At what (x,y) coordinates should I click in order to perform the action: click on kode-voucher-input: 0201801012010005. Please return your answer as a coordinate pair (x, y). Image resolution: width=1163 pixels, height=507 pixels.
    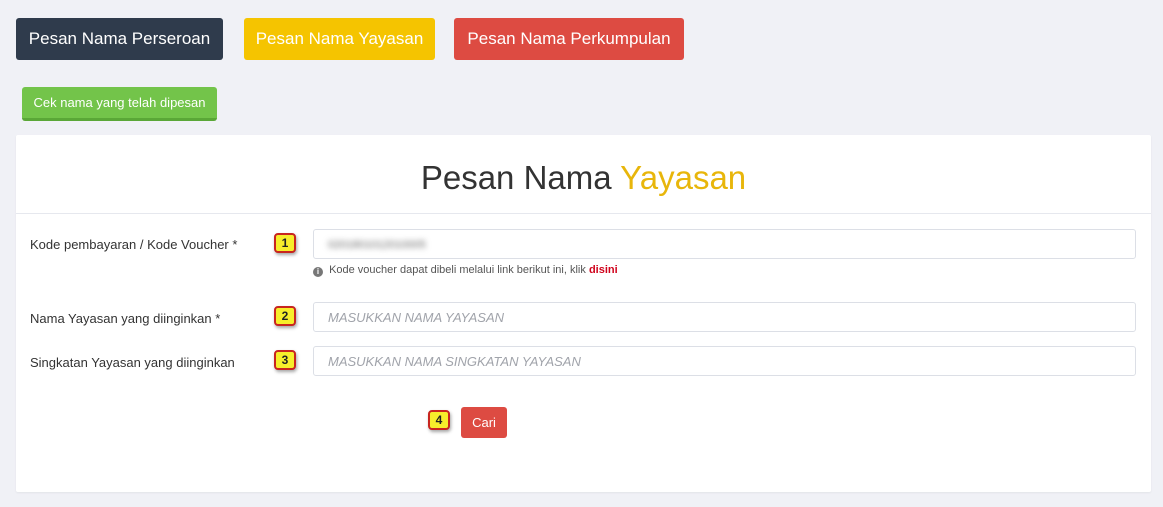
    Looking at the image, I should click on (724, 244).